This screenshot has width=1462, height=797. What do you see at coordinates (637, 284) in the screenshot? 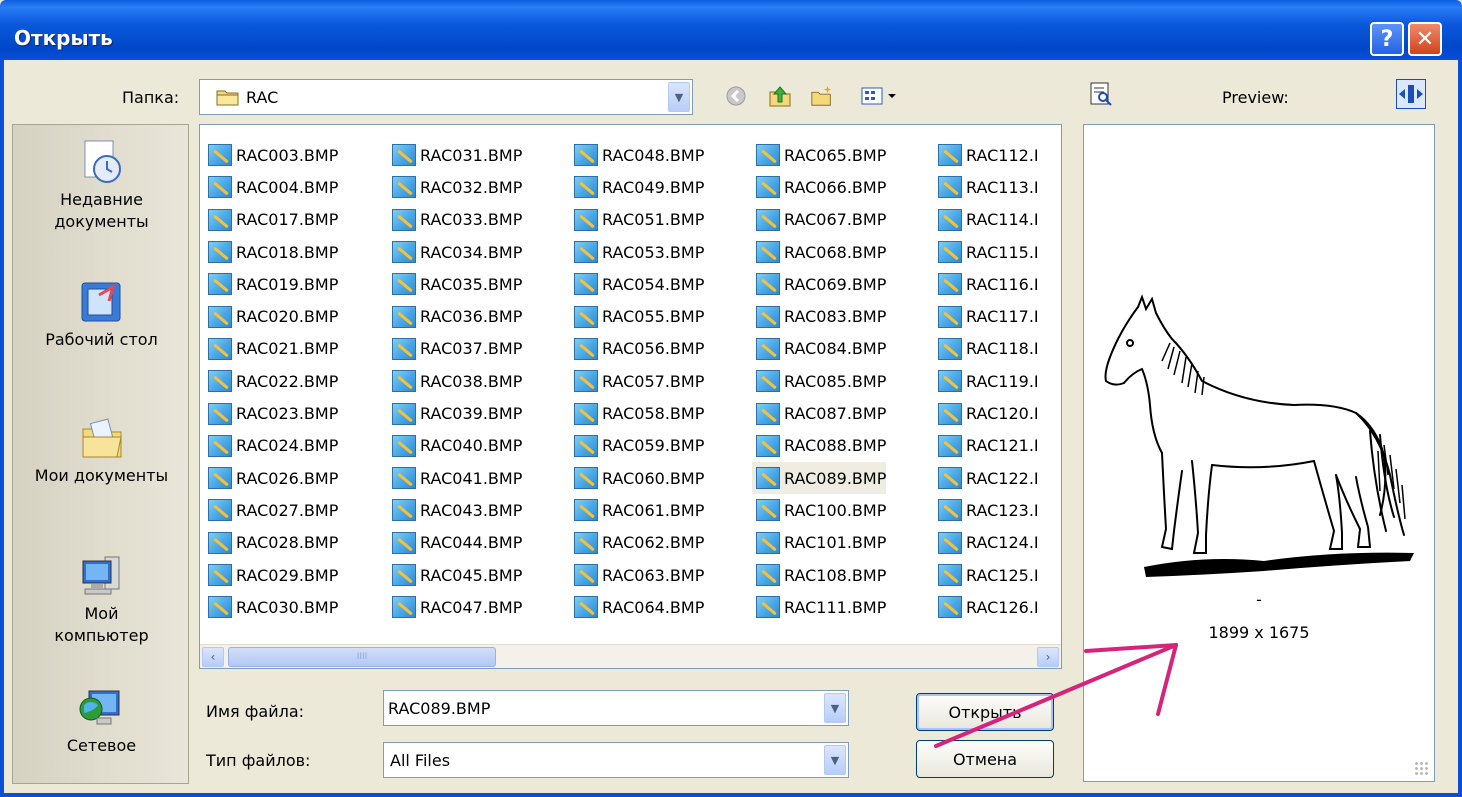
I see `list-item: RAC054.BMP` at bounding box center [637, 284].